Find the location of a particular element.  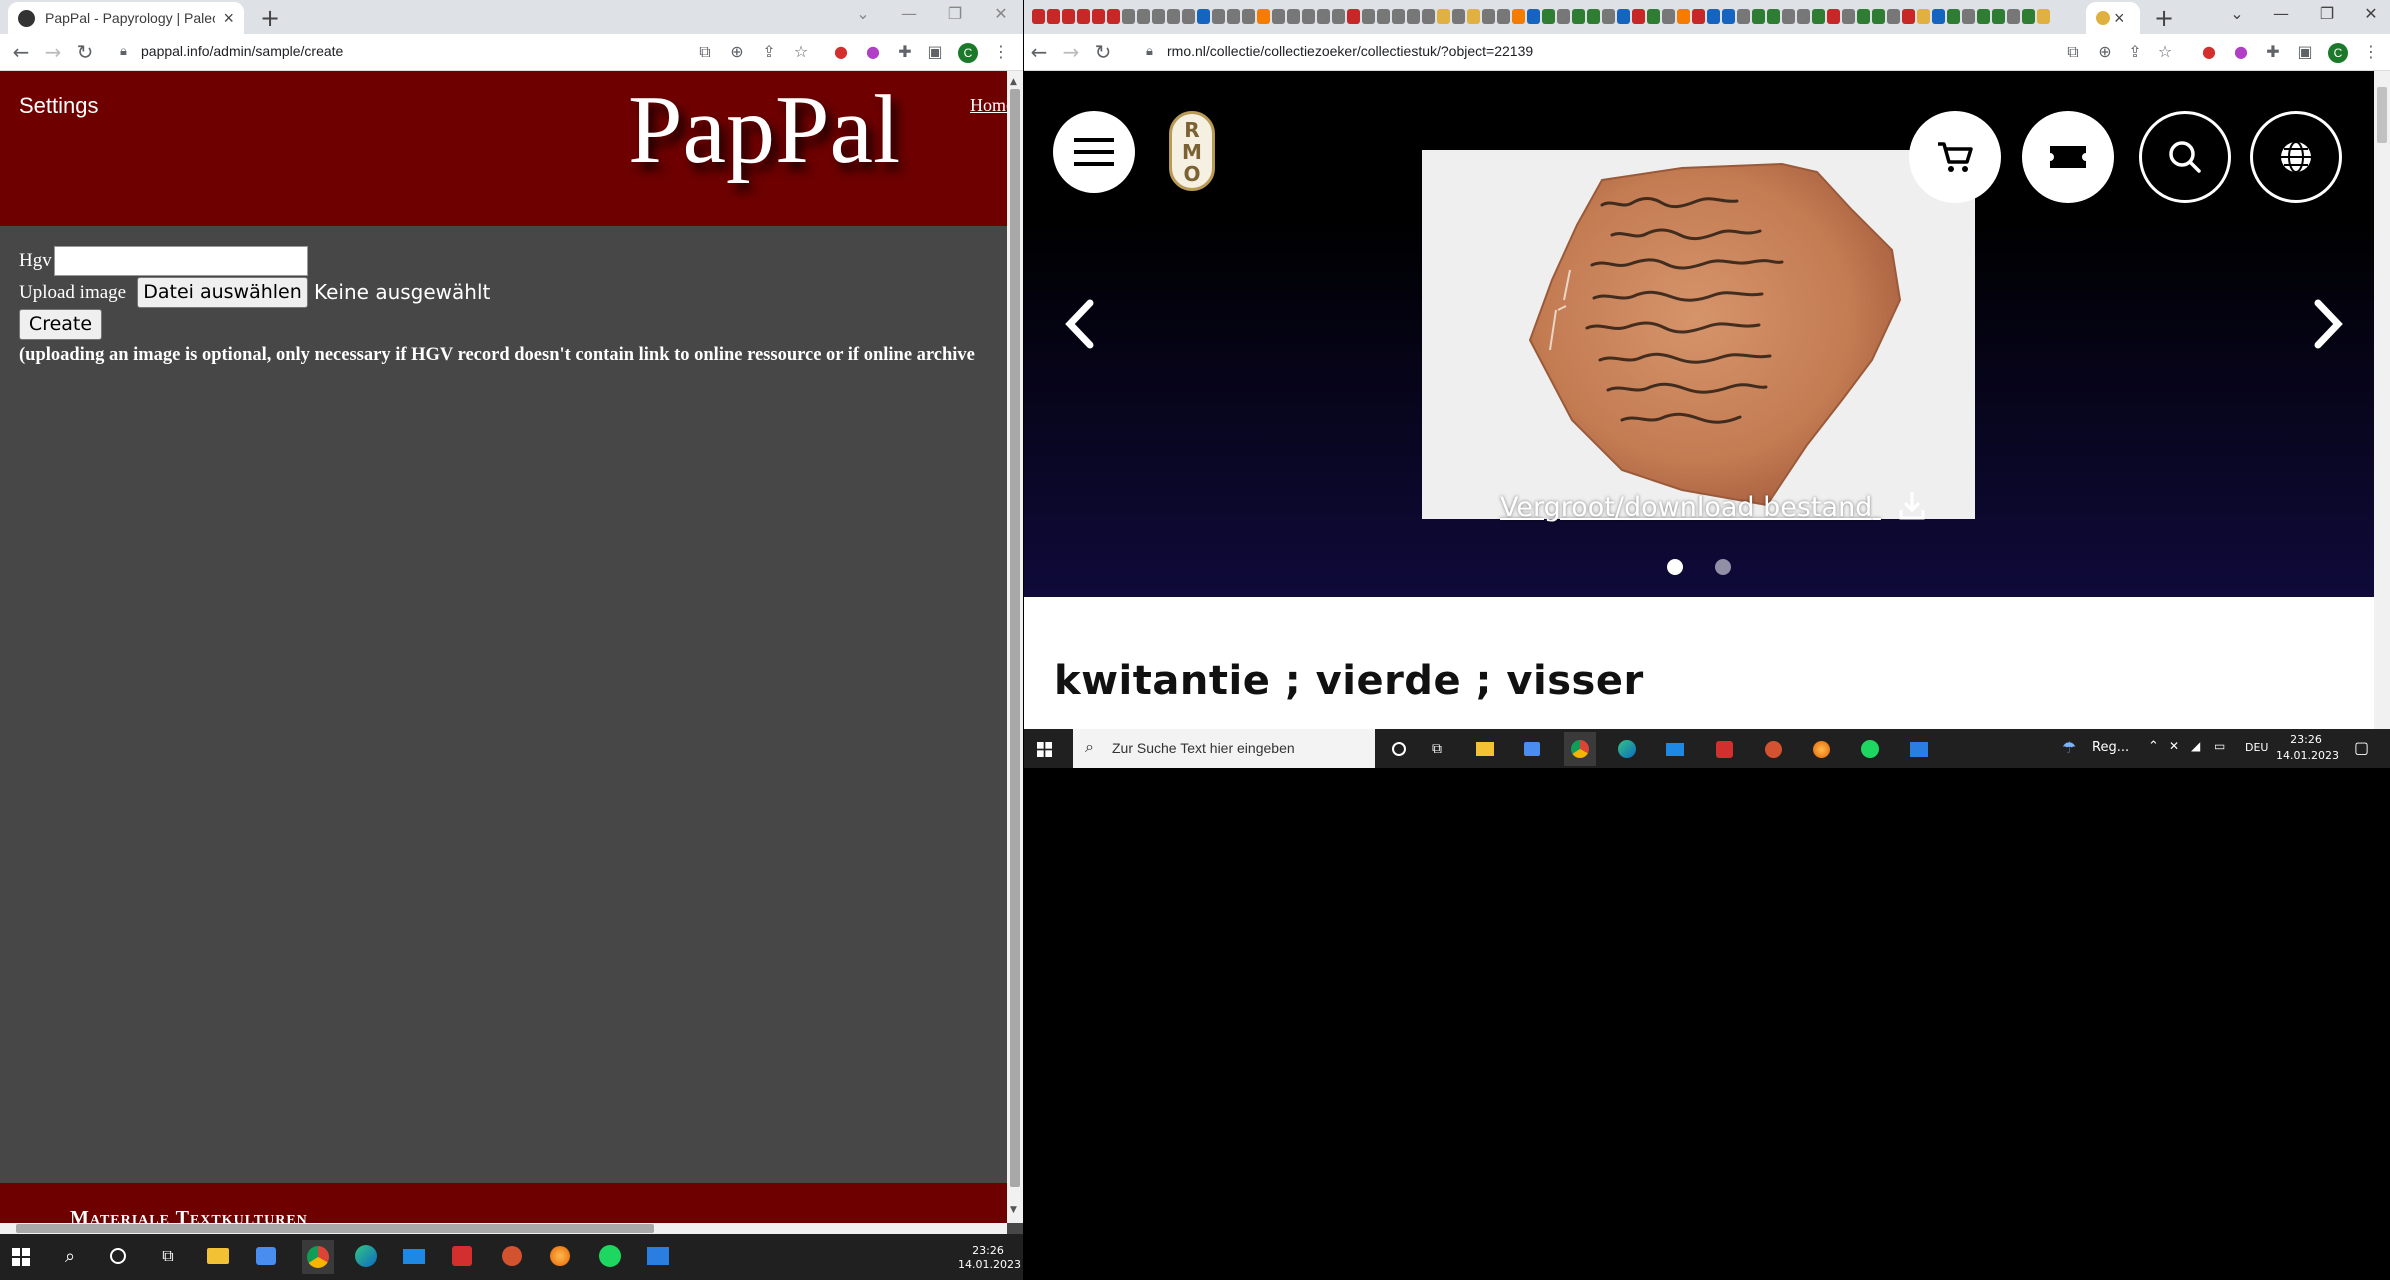

tray-chevron-up-icon: ⌃ is located at coordinates (2153, 746).